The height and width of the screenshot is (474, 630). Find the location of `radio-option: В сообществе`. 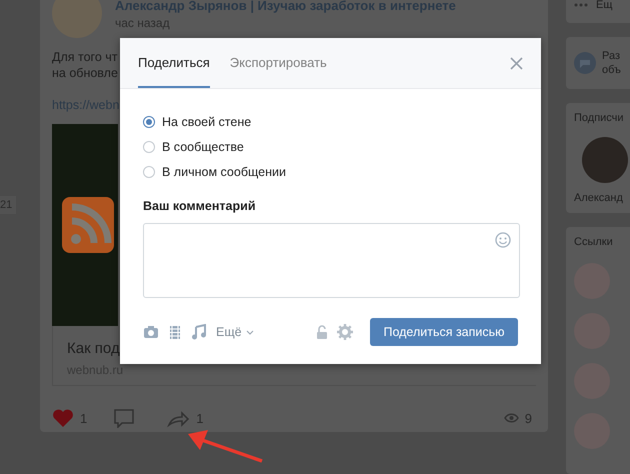

radio-option: В сообществе is located at coordinates (193, 146).